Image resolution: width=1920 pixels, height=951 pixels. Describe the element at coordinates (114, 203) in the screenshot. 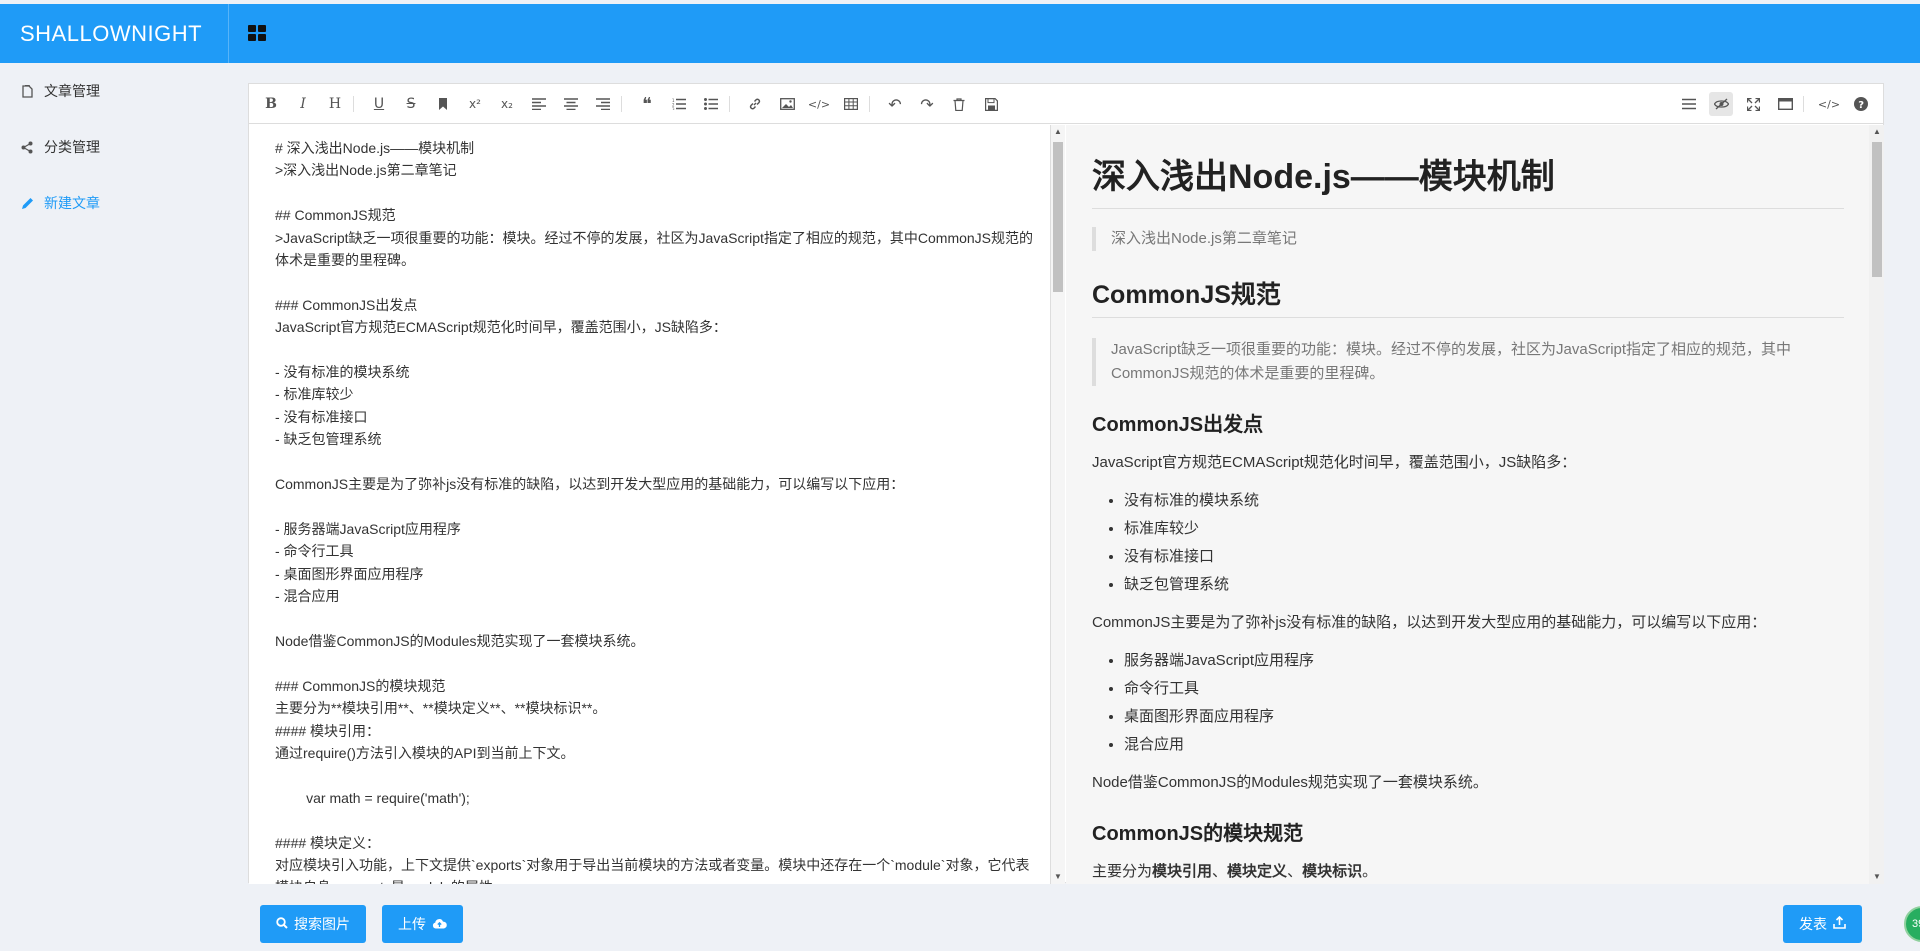

I see `sidebar-item-new-article: 新建文章` at that location.